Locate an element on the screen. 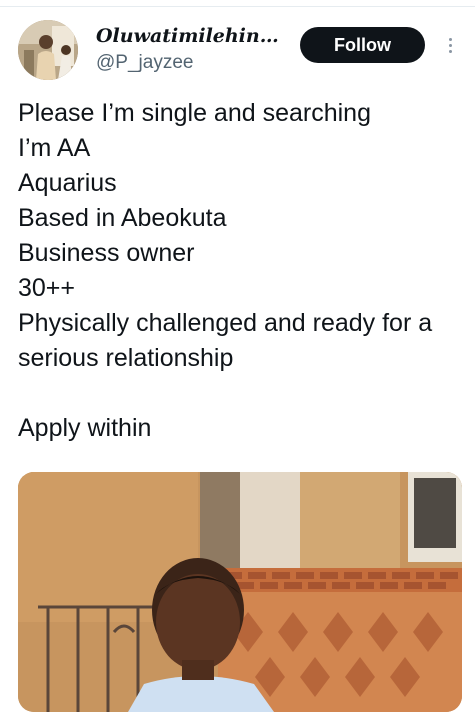  follow-button: Follow is located at coordinates (362, 45).